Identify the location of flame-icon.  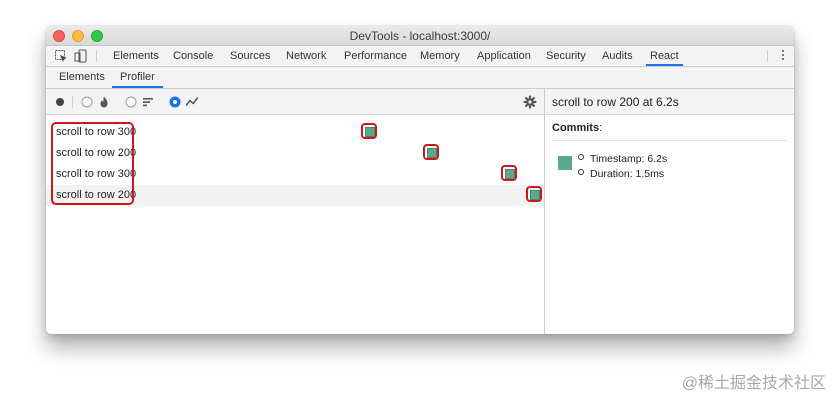
(104, 102).